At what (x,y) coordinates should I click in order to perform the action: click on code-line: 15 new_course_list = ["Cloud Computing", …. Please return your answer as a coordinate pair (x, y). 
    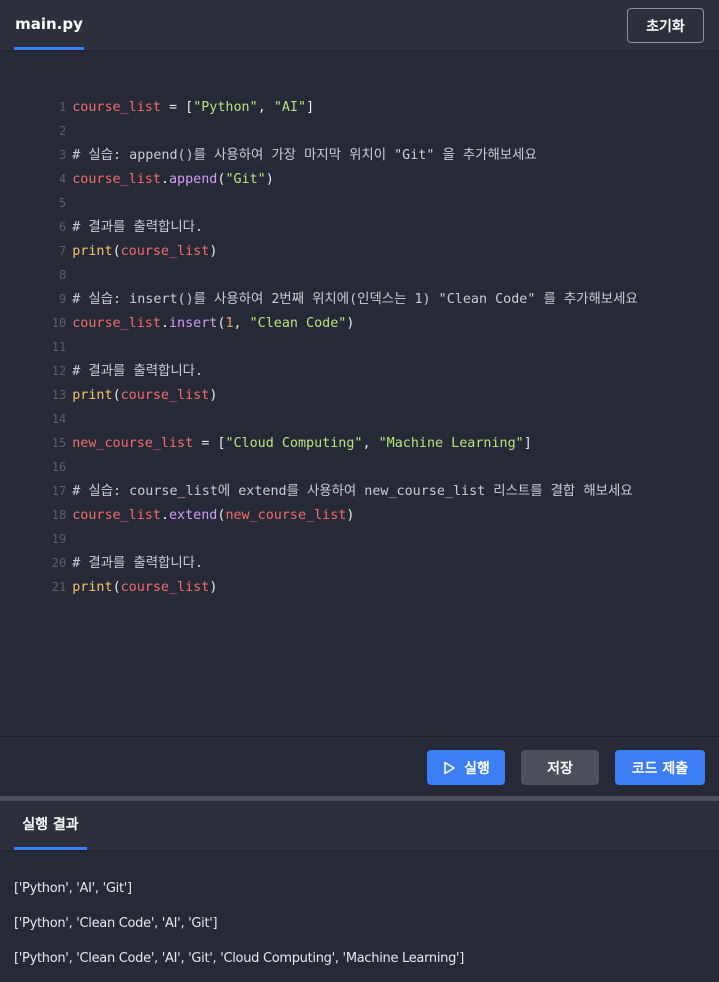
    Looking at the image, I should click on (359, 429).